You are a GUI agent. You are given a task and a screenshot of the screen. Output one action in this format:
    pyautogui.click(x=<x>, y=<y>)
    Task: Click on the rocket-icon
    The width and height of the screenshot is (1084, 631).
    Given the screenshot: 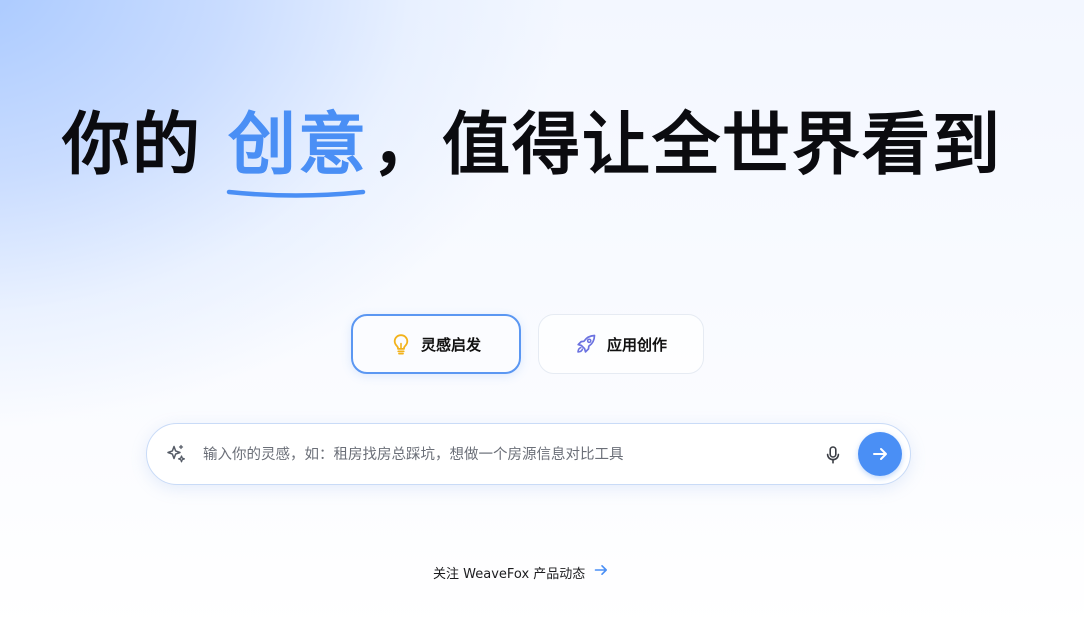 What is the action you would take?
    pyautogui.click(x=586, y=344)
    